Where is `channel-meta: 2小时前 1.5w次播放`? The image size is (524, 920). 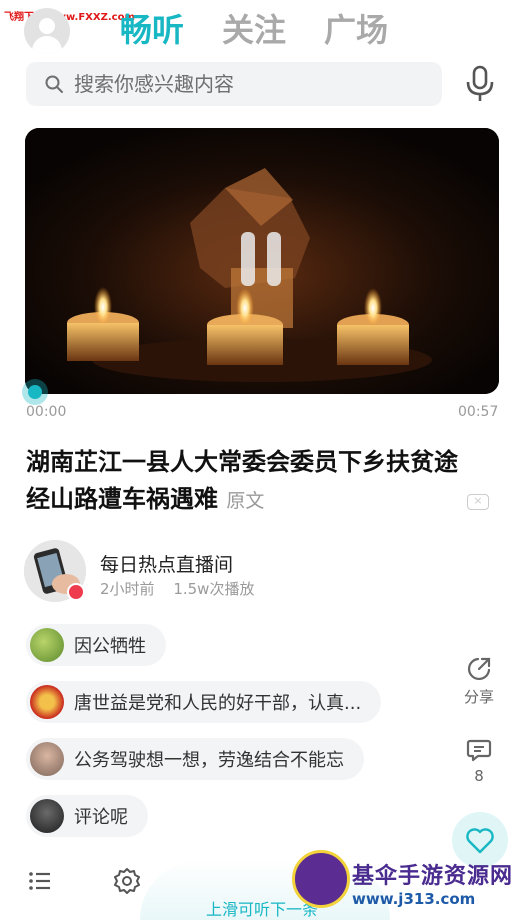 channel-meta: 2小时前 1.5w次播放 is located at coordinates (184, 588).